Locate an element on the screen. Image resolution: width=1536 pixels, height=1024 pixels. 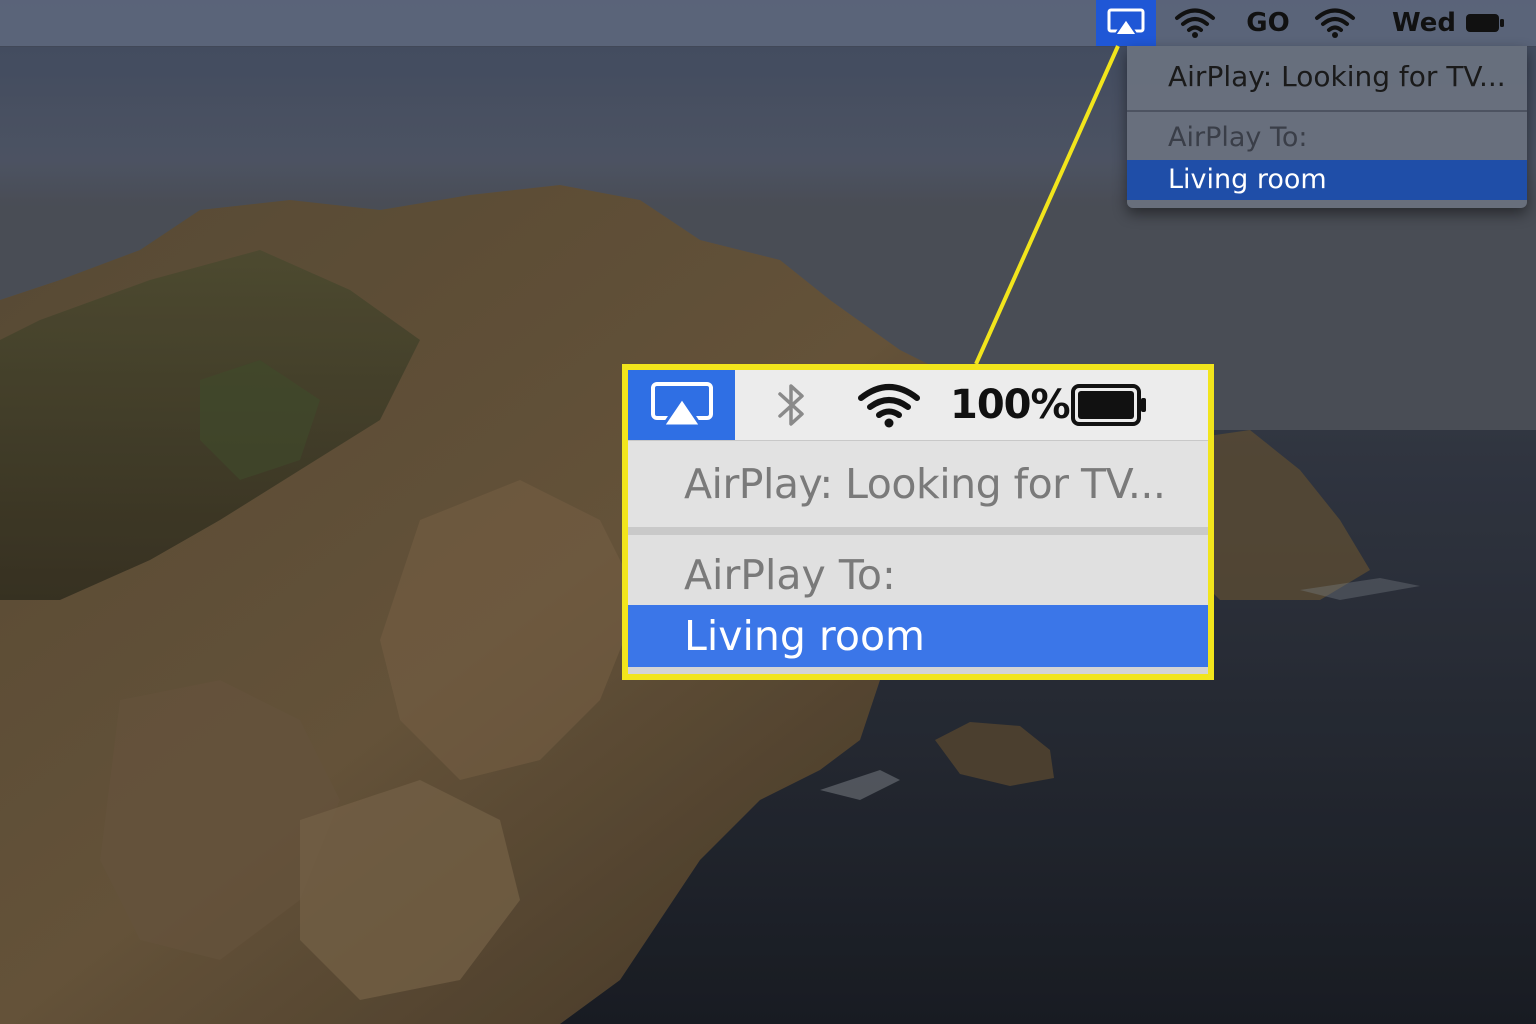
zoom-bluetooth-button is located at coordinates (792, 405).